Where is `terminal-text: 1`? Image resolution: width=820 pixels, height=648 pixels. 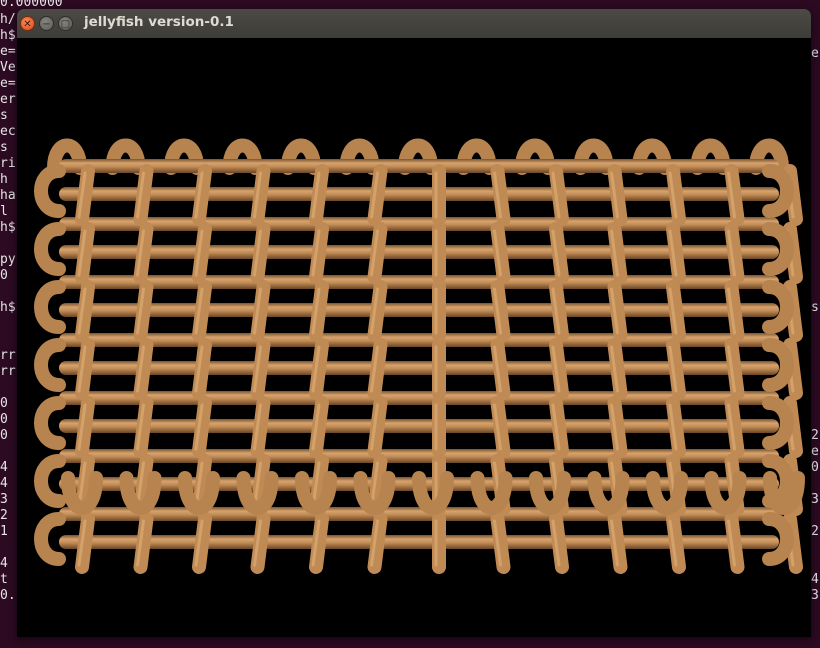
terminal-text: 1 is located at coordinates (4, 531).